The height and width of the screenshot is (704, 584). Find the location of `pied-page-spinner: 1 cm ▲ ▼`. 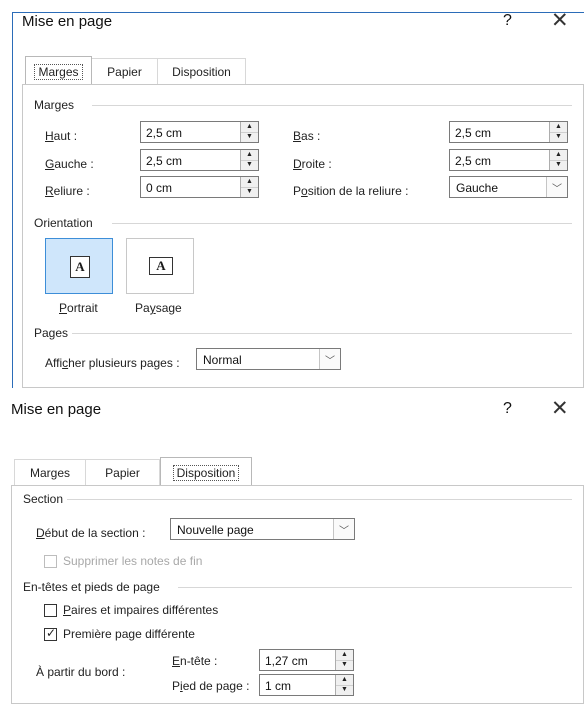

pied-page-spinner: 1 cm ▲ ▼ is located at coordinates (306, 685).